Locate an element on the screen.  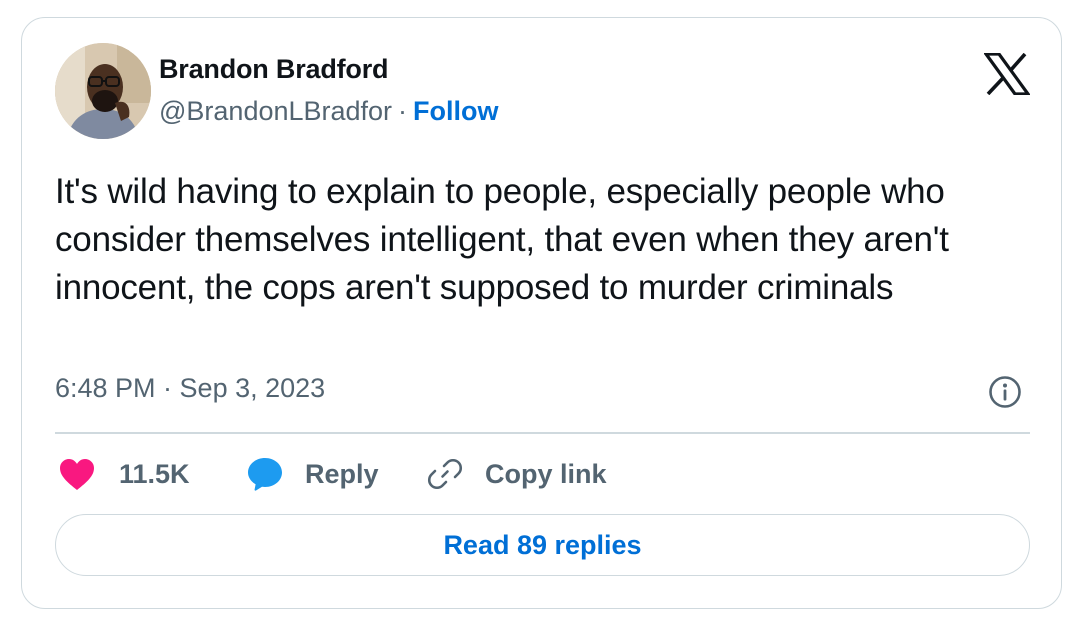
avatar-photo is located at coordinates (103, 91).